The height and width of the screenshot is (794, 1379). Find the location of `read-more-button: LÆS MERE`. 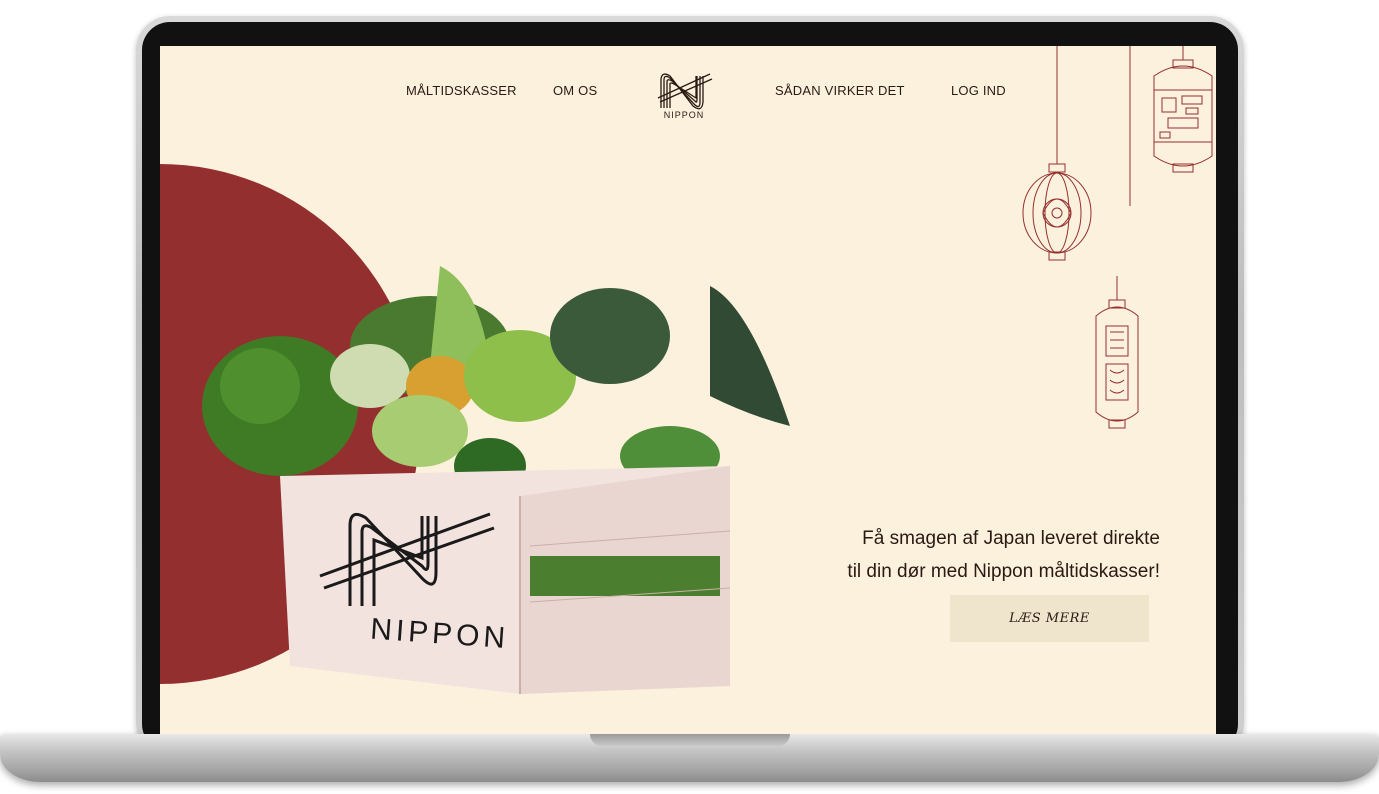

read-more-button: LÆS MERE is located at coordinates (1049, 618).